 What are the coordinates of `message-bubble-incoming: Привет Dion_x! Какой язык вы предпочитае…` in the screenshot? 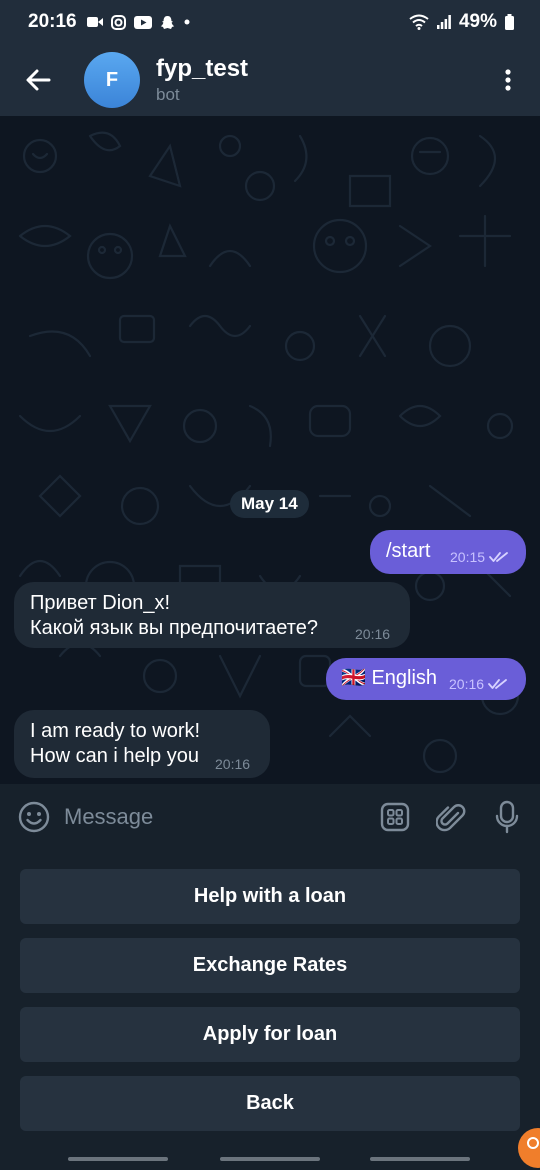 It's located at (212, 615).